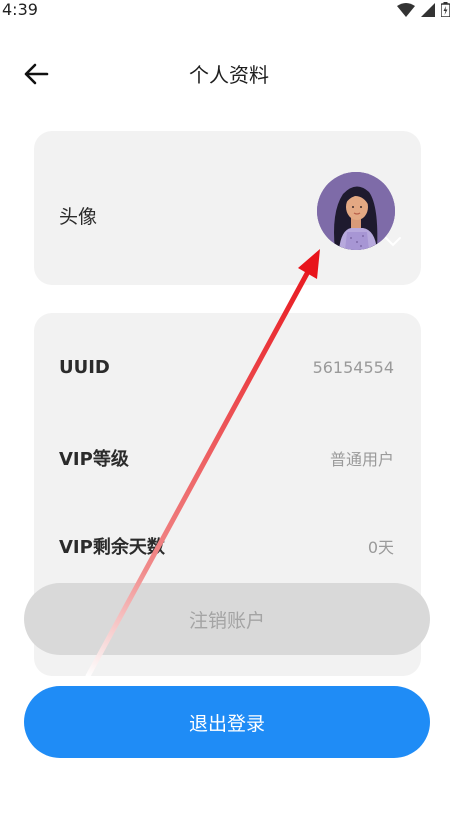 The image size is (458, 820). I want to click on status-time: 4:39, so click(20, 9).